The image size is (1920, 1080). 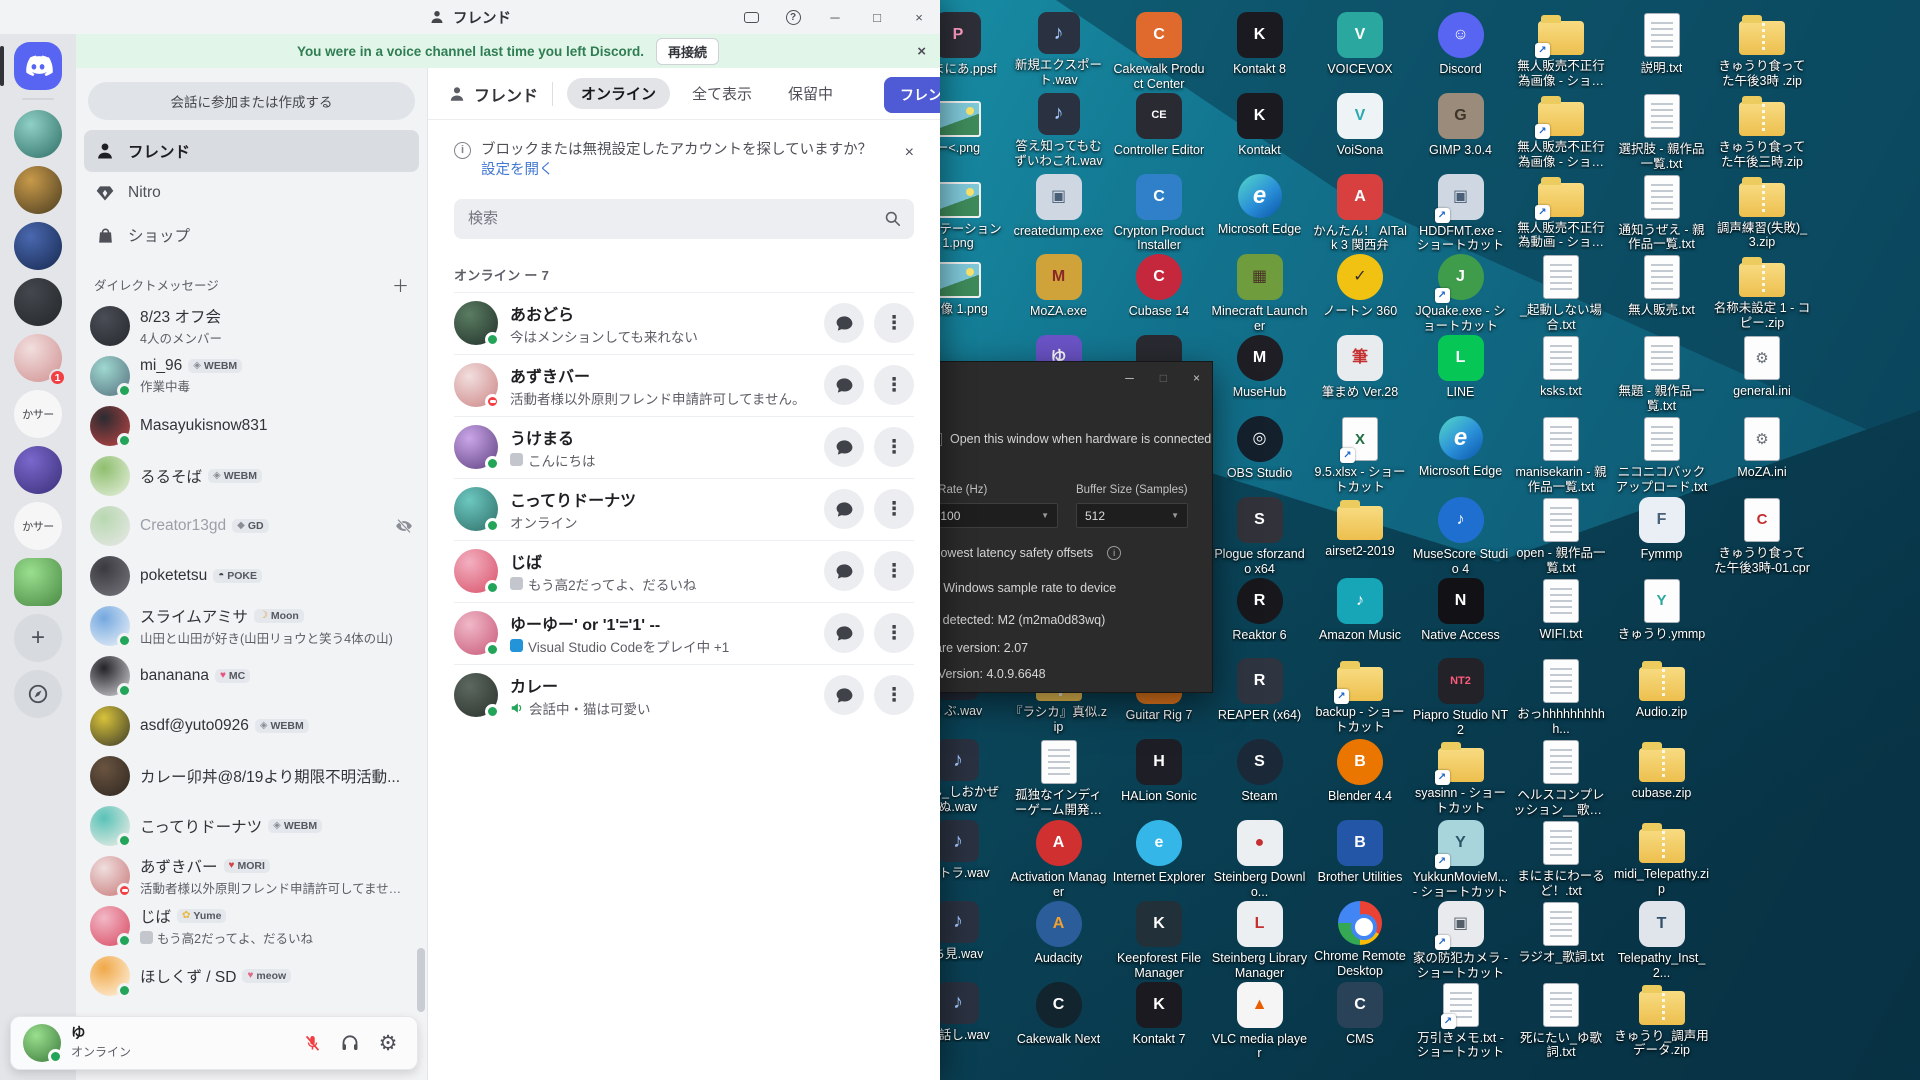 I want to click on desktop-icon: ◎ OBS Studio, so click(x=1260, y=448).